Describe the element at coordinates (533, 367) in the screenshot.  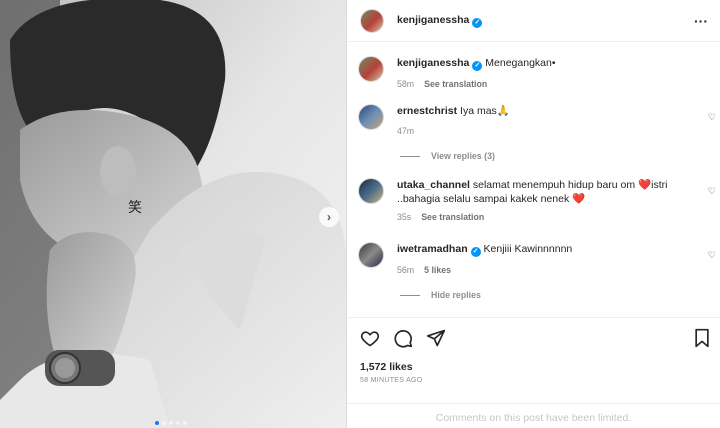
I see `post-actions: 1,572 likes 58 MINUTES AGO` at that location.